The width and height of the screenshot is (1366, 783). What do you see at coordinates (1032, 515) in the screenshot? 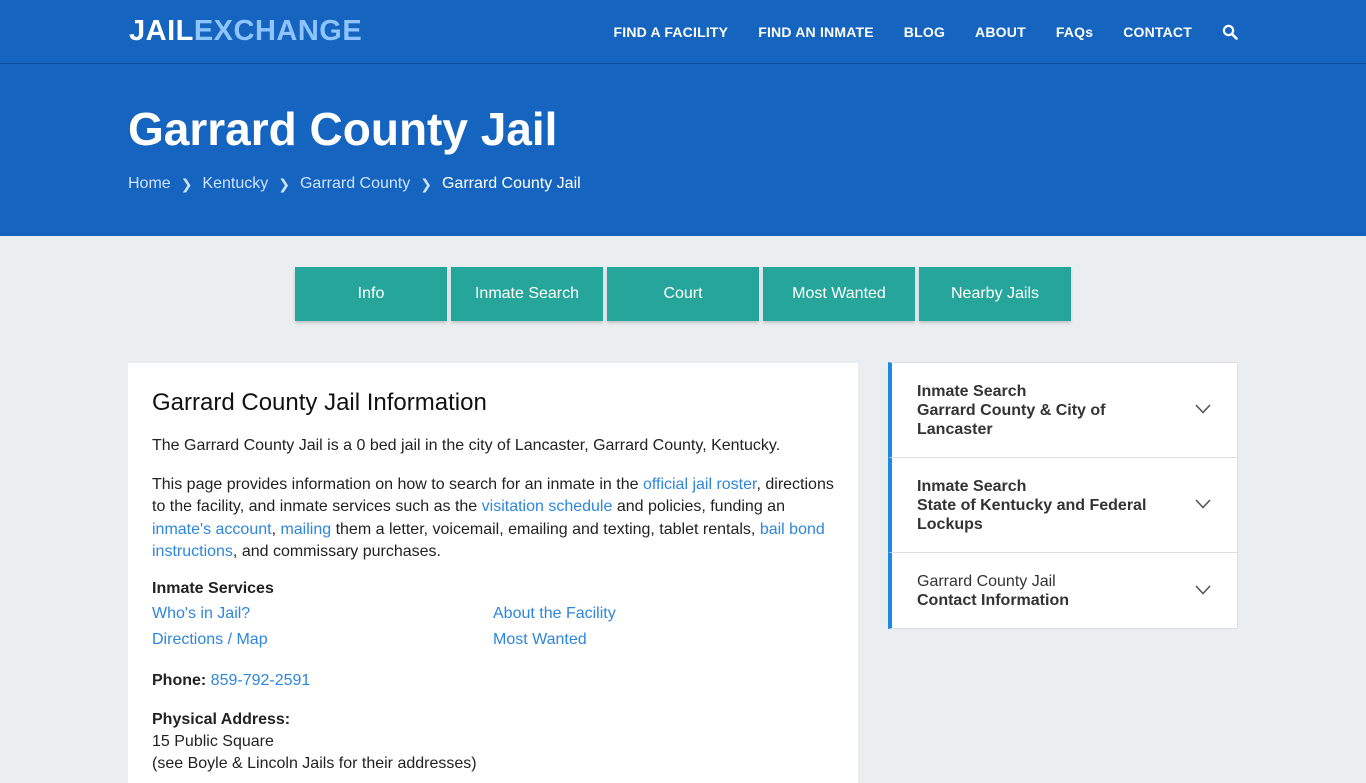
I see `accordion-subtitle: State of Kentucky and Federal Lockups` at bounding box center [1032, 515].